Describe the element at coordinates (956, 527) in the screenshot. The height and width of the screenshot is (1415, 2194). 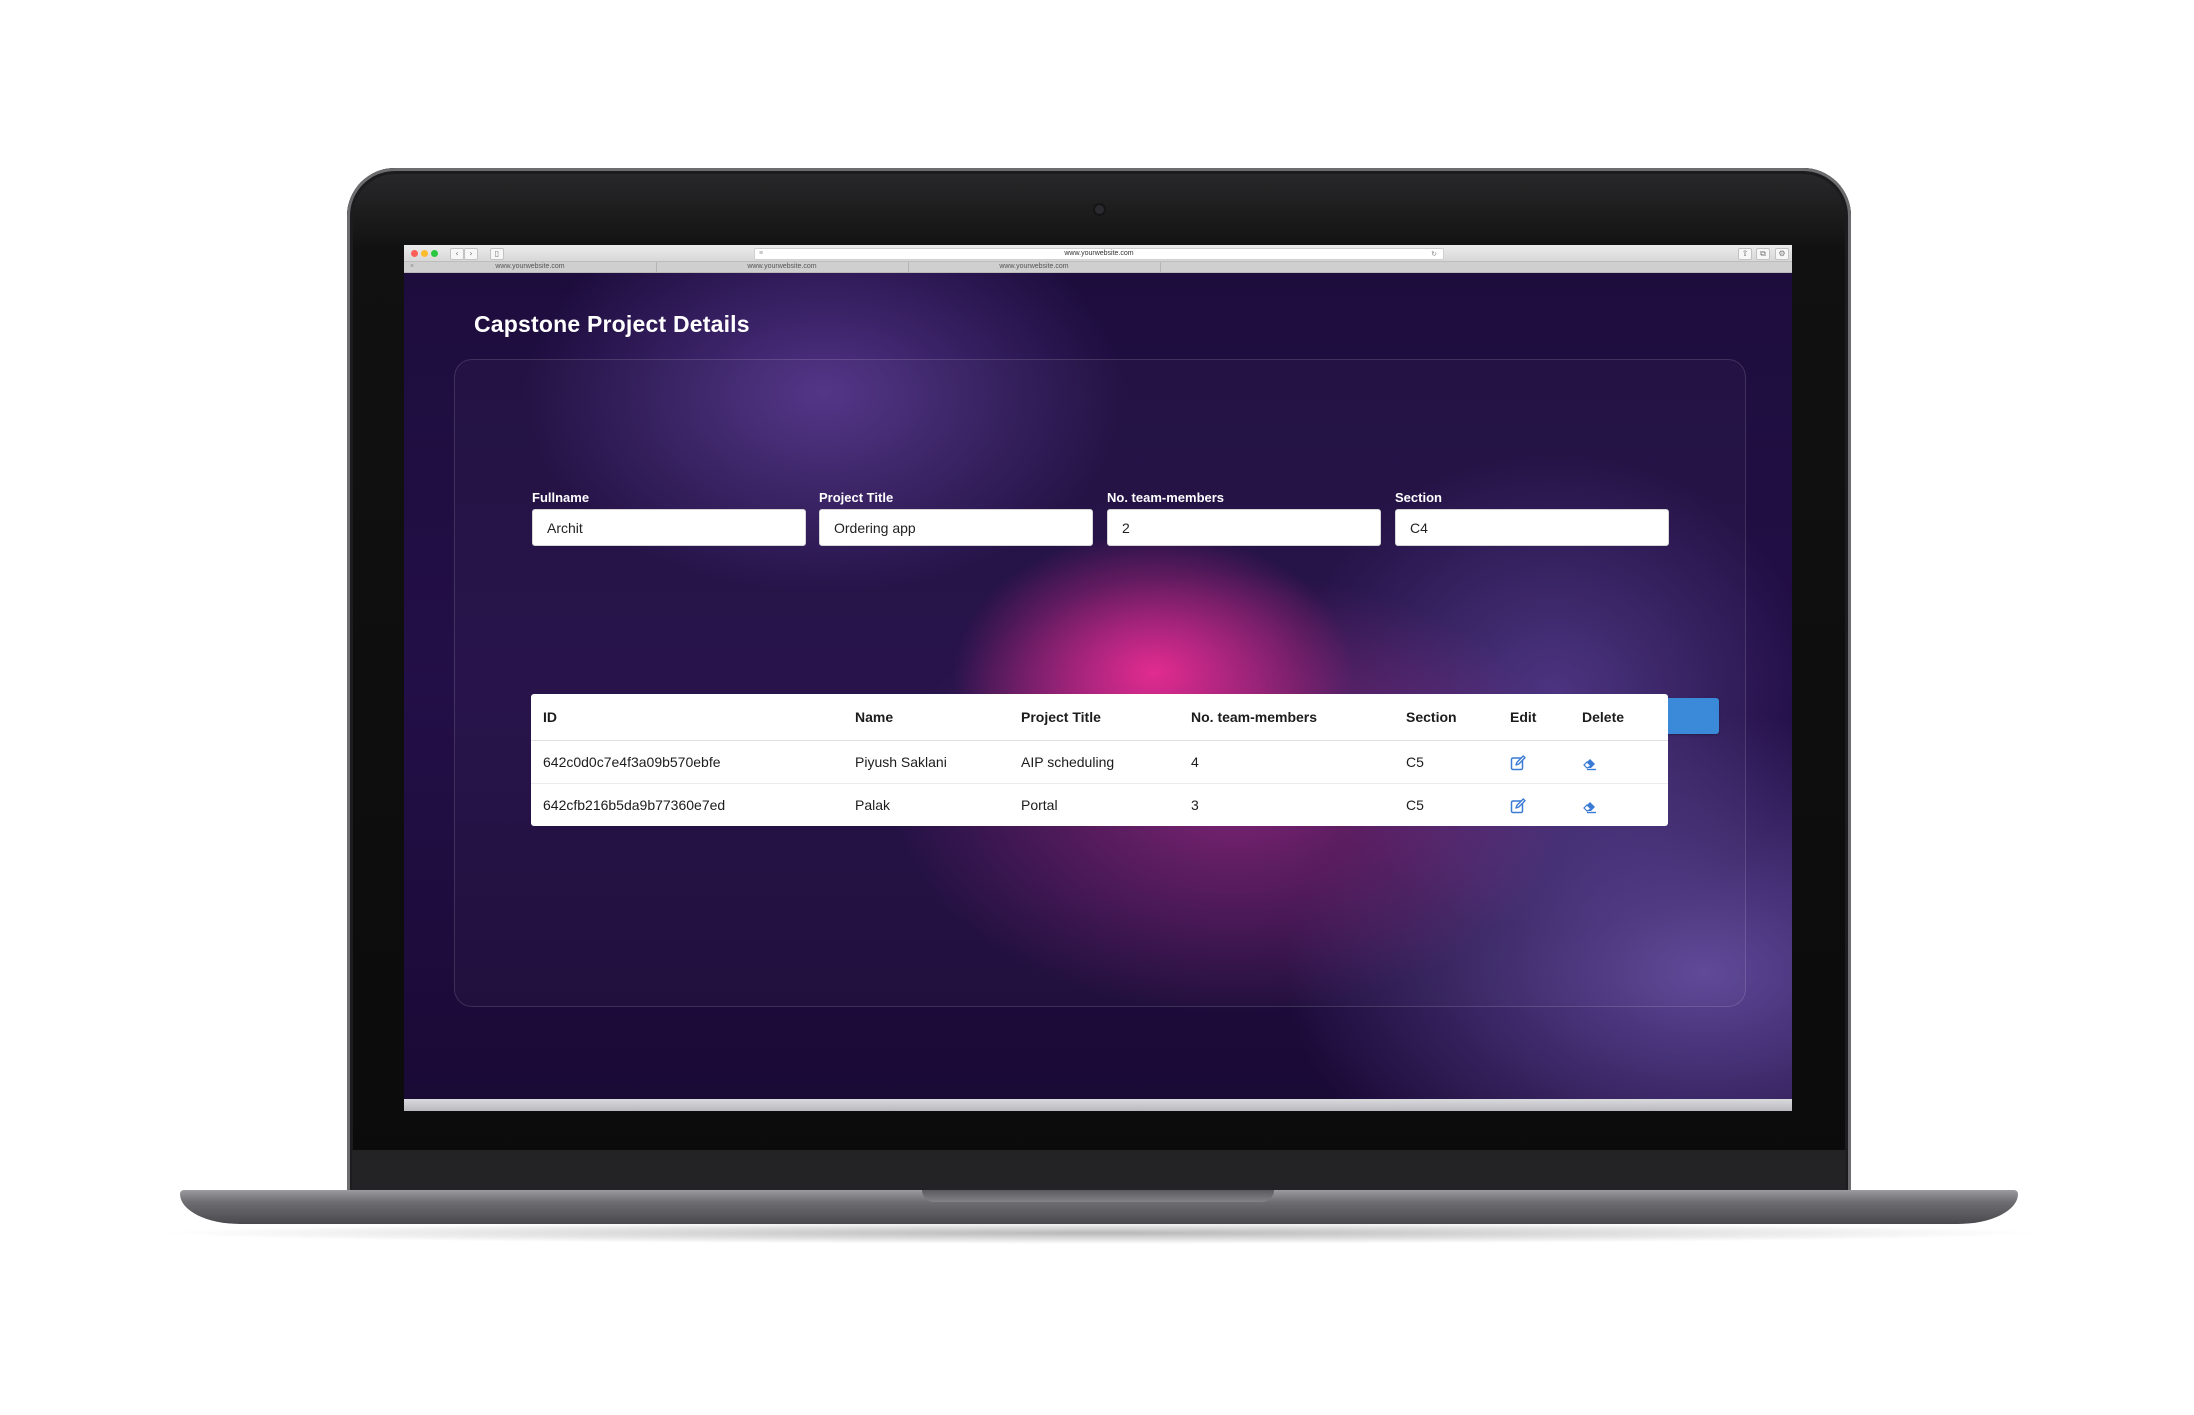
I see `project-title-input` at that location.